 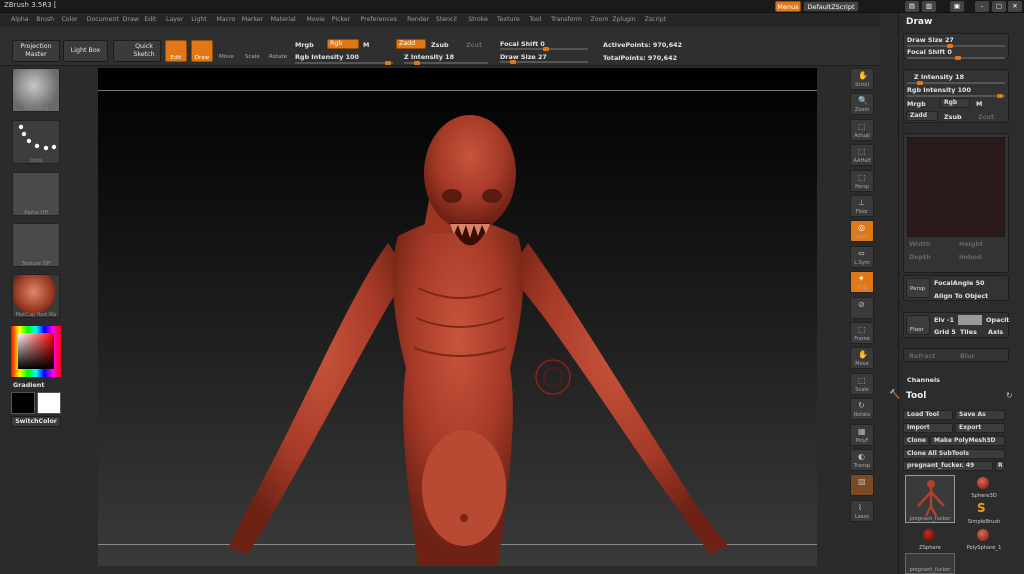 What do you see at coordinates (930, 539) in the screenshot?
I see `tool-thumb-3: ZSphere` at bounding box center [930, 539].